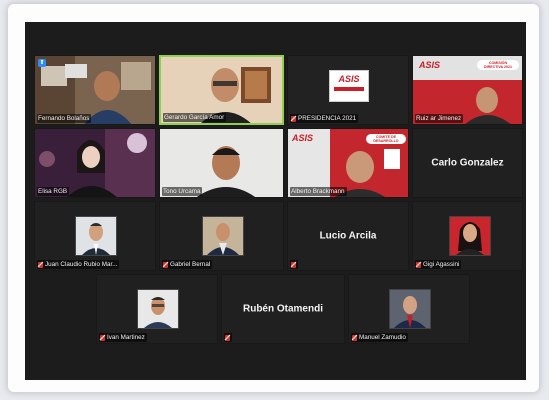 The height and width of the screenshot is (400, 549). I want to click on participant-tile-presidencia-2021: ASIS PRESIDENCIA 2021, so click(348, 90).